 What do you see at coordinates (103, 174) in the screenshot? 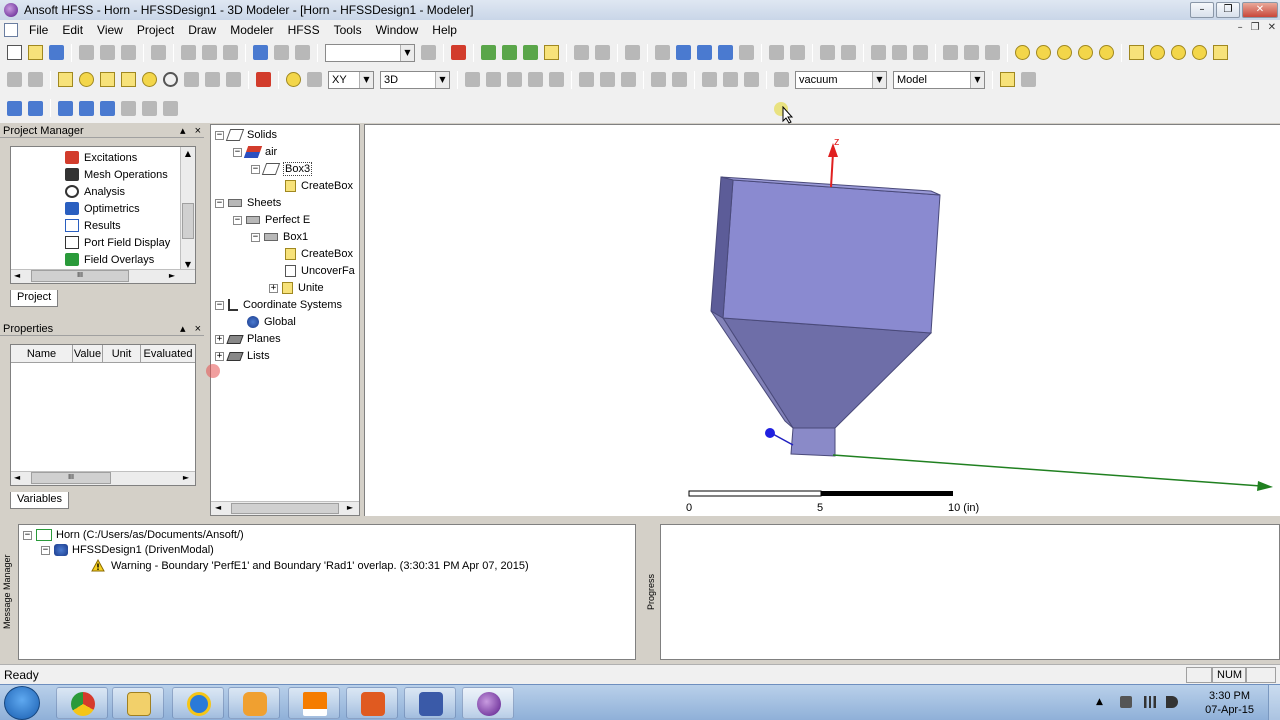
I see `tree-item-mesh-operations: Mesh Operations` at bounding box center [103, 174].